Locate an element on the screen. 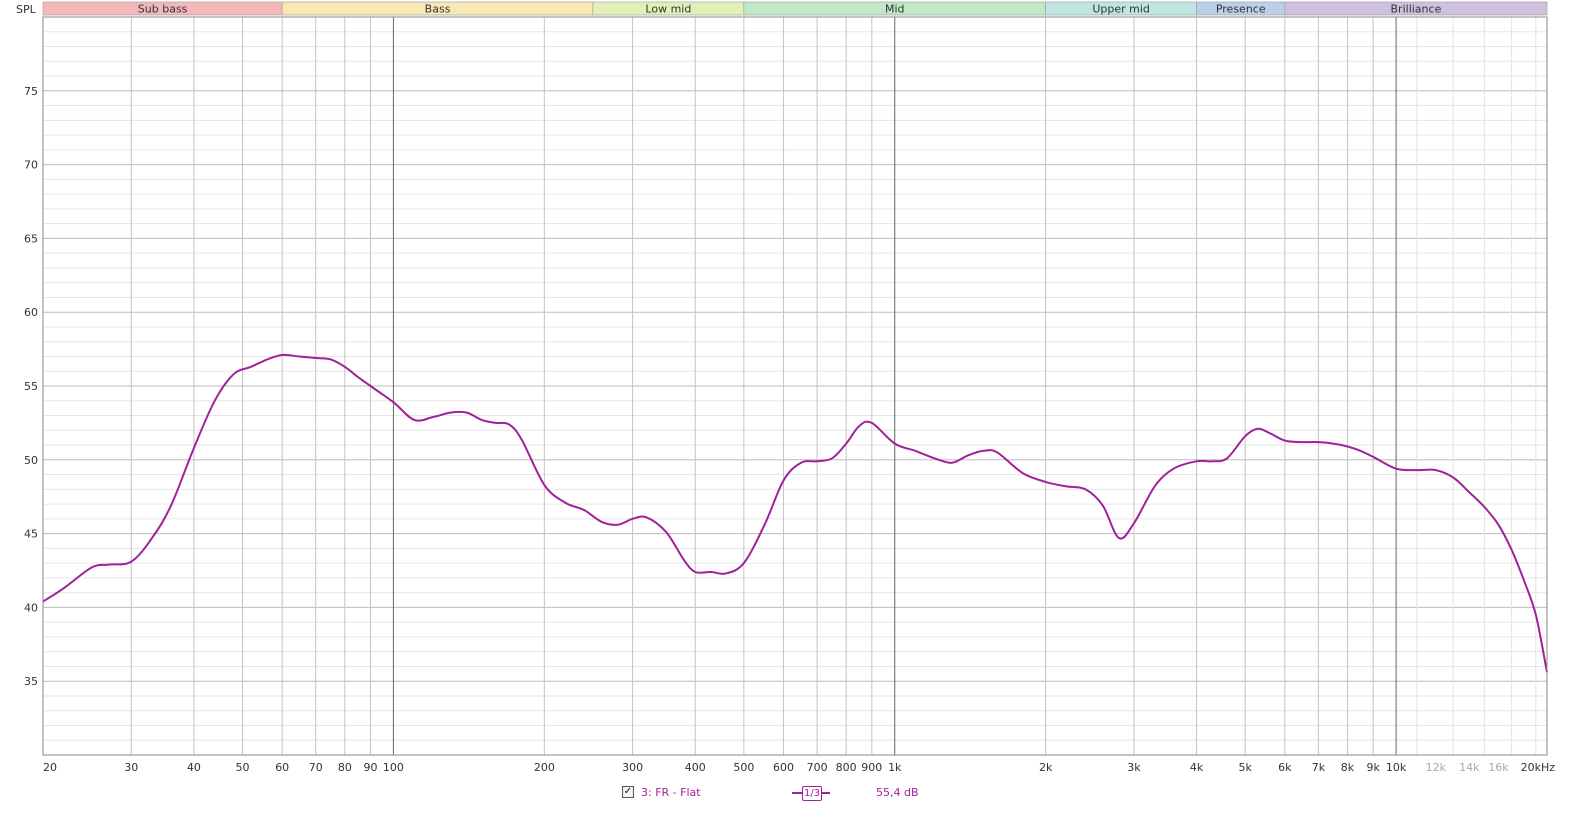  y-tick-label: 35 is located at coordinates (31, 681).